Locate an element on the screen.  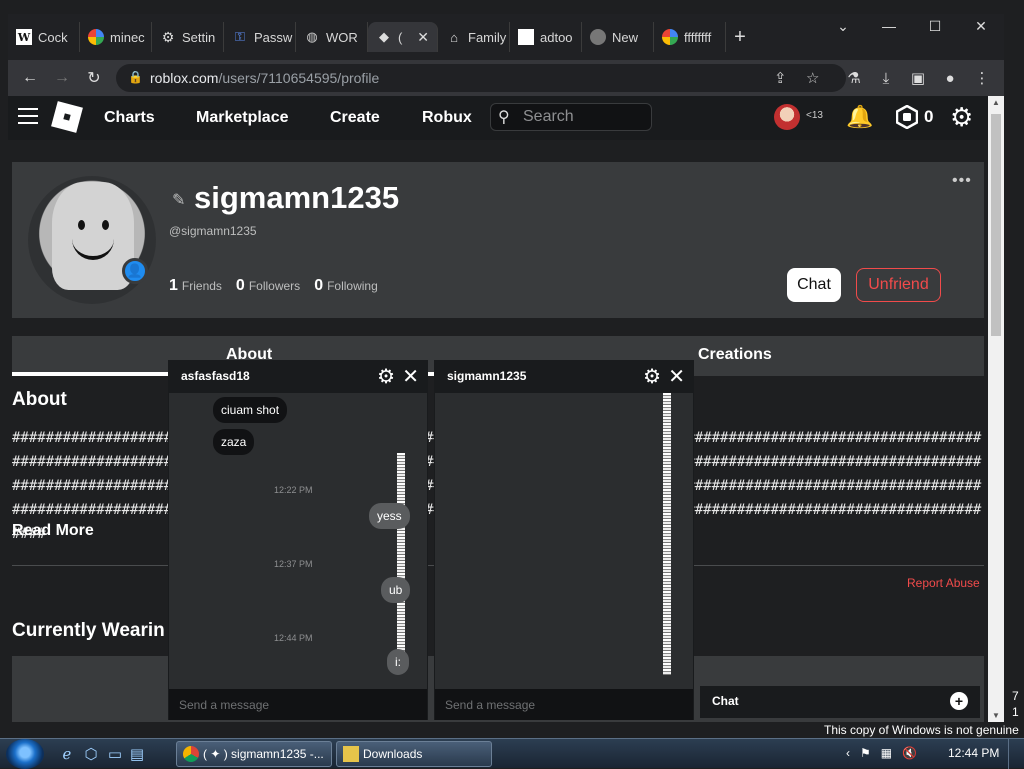
browser-tab-3: ⚙ Settin is located at coordinates (188, 37).